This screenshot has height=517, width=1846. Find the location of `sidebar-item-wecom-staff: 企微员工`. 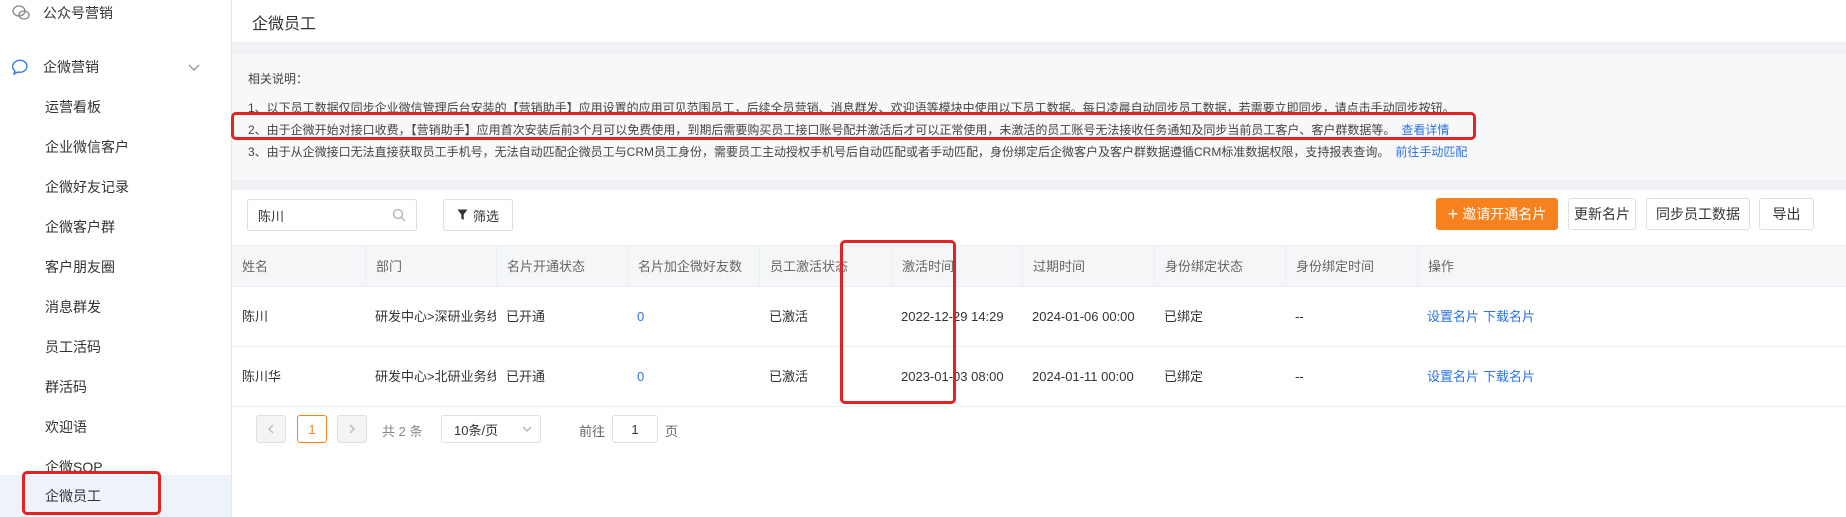

sidebar-item-wecom-staff: 企微员工 is located at coordinates (115, 496).